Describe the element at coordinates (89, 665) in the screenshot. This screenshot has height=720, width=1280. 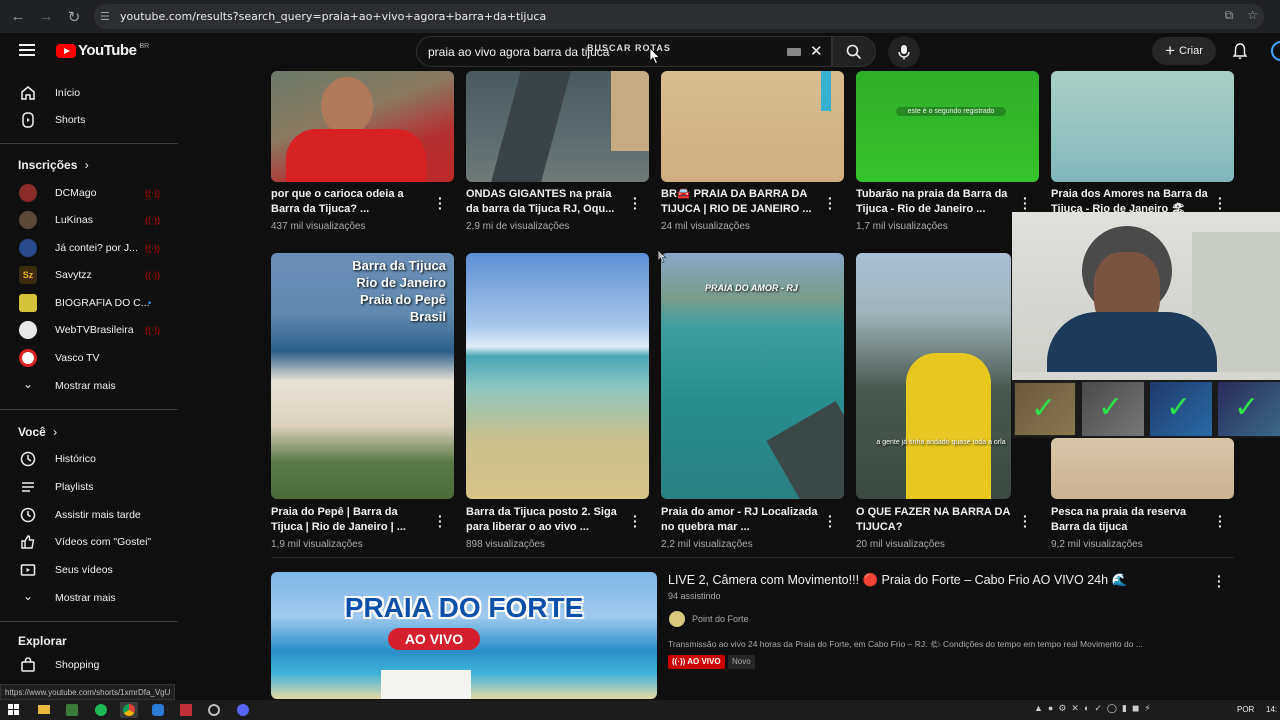
I see `sidebar-item-shopping: Shopping` at that location.